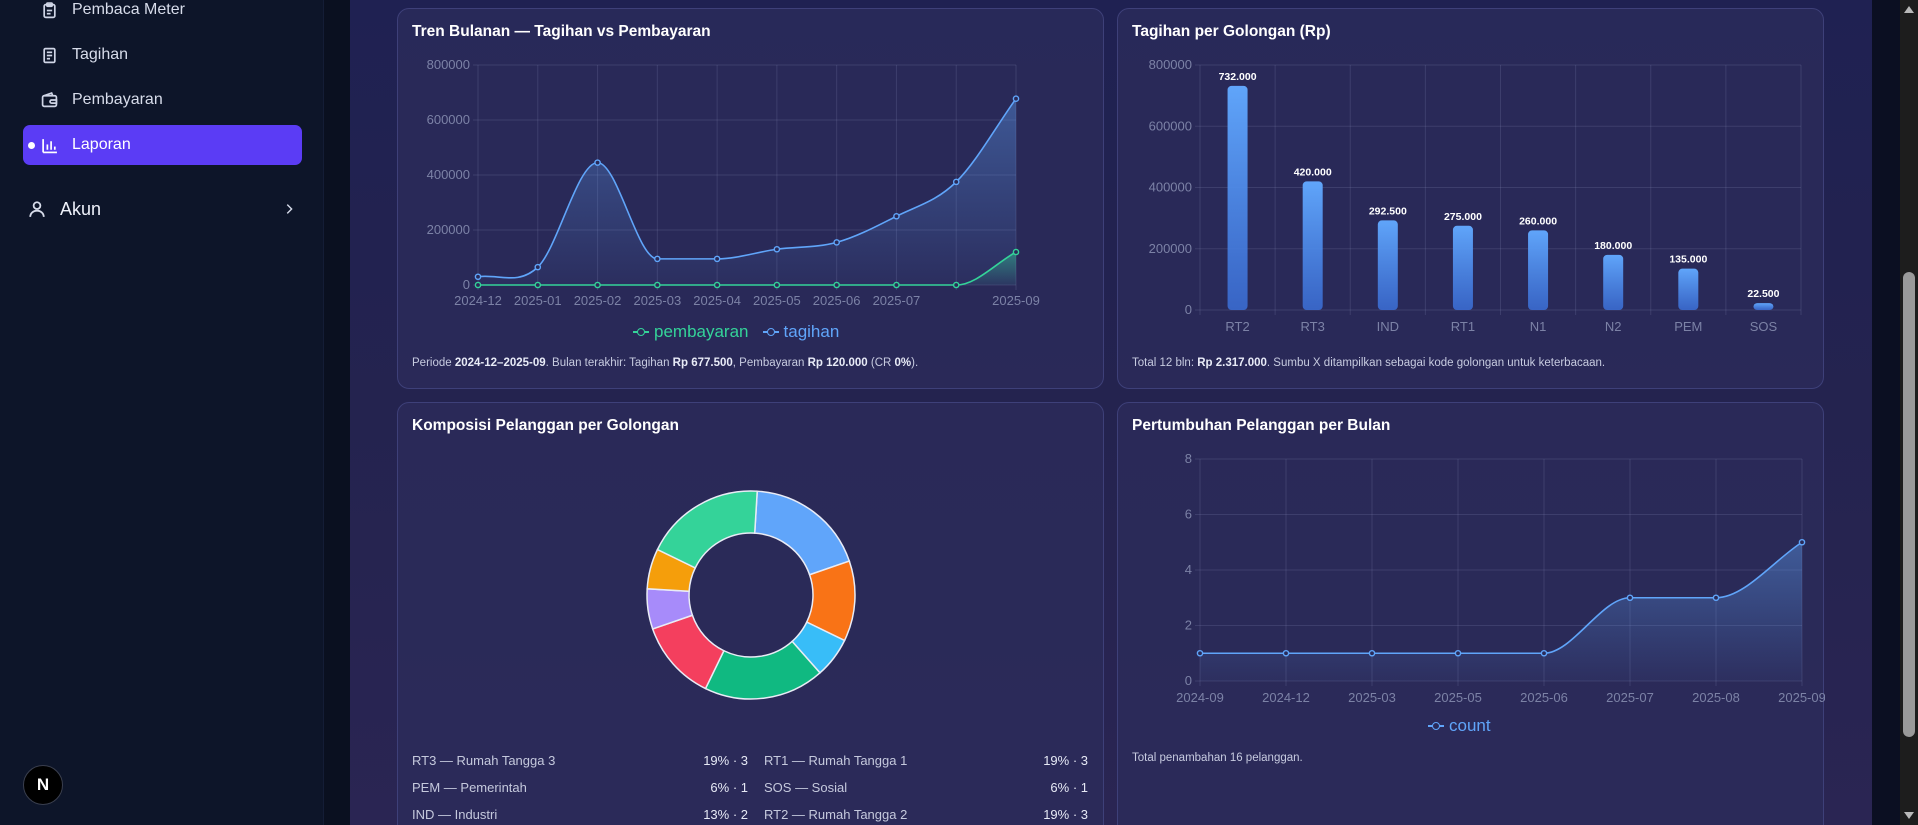 Image resolution: width=1918 pixels, height=825 pixels. What do you see at coordinates (1188, 625) in the screenshot?
I see `y-tick-label: 2` at bounding box center [1188, 625].